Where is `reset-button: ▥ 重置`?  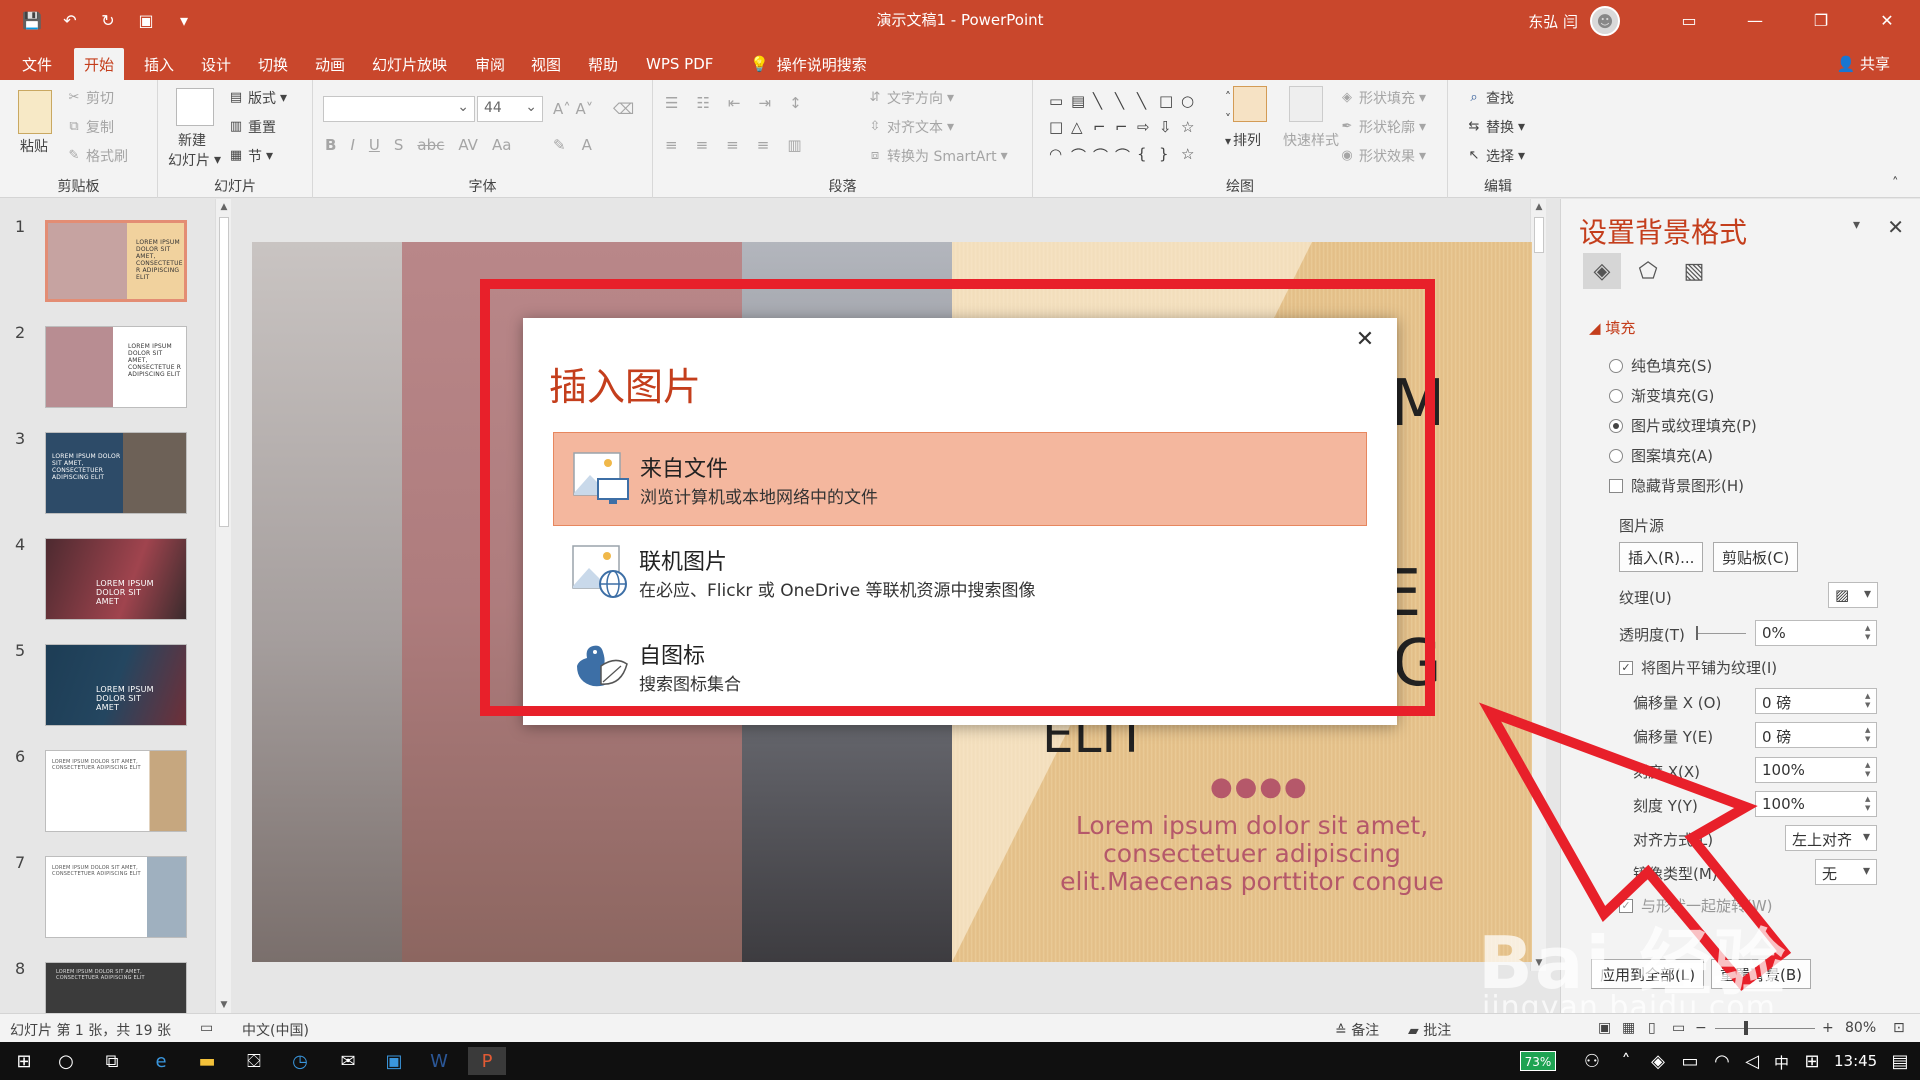
reset-button: ▥ 重置 is located at coordinates (252, 127).